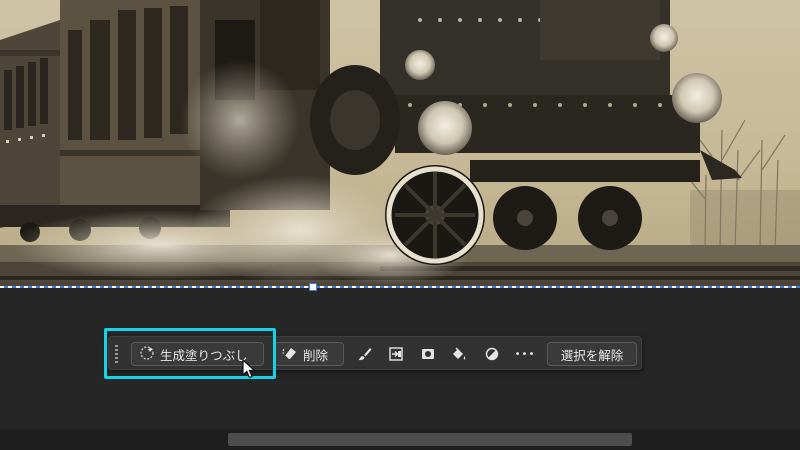 The height and width of the screenshot is (450, 800). What do you see at coordinates (396, 354) in the screenshot?
I see `transform-icon` at bounding box center [396, 354].